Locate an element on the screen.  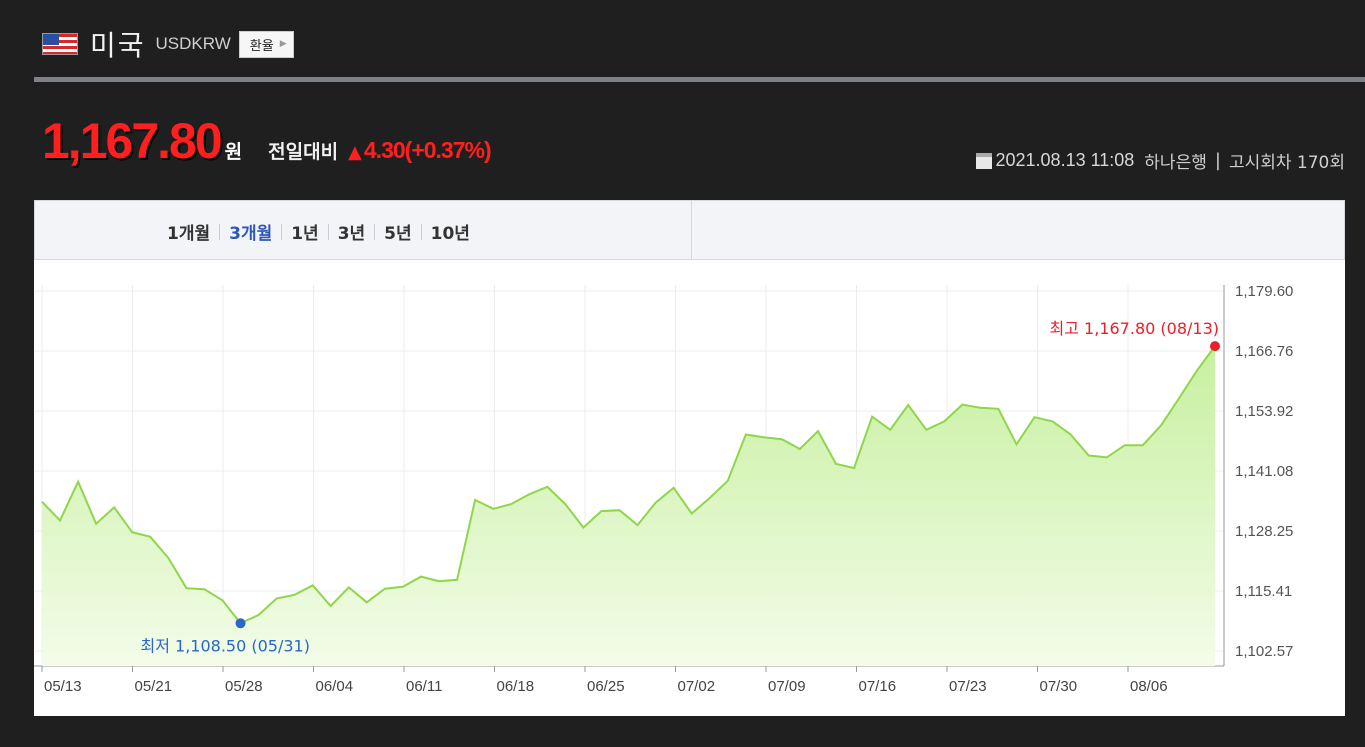
y-tick-label: 1,115.41 is located at coordinates (1263, 591).